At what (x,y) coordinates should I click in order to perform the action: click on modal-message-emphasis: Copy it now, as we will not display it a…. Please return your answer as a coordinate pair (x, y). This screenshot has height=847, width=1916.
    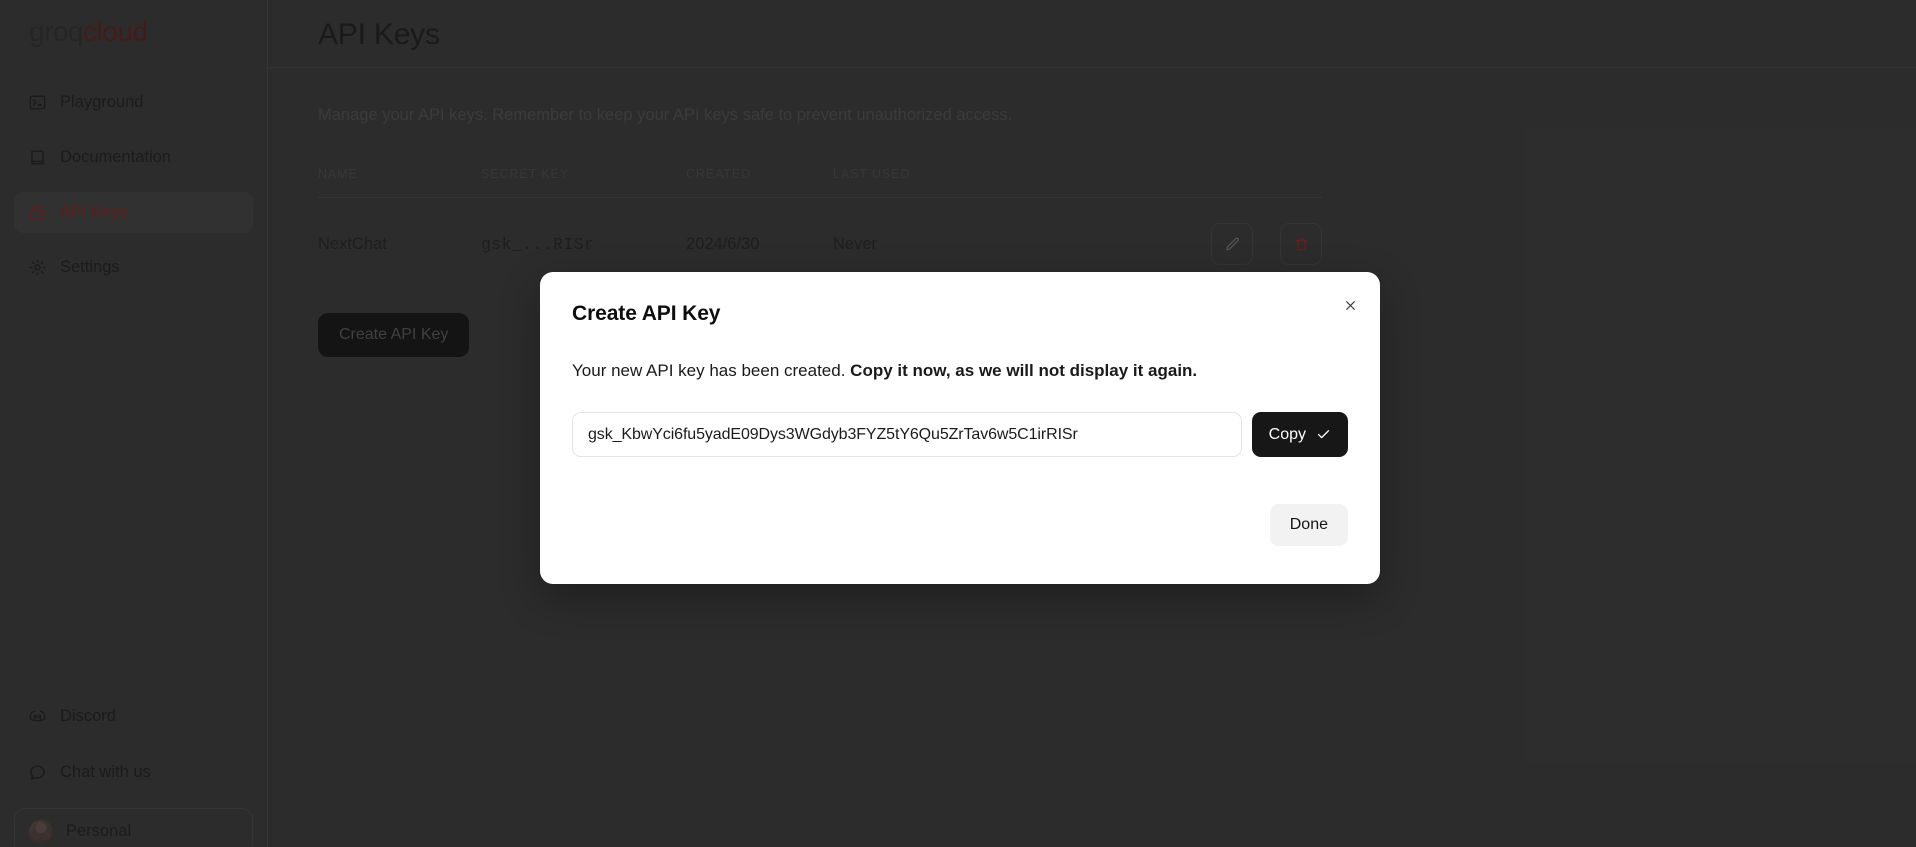
    Looking at the image, I should click on (1024, 370).